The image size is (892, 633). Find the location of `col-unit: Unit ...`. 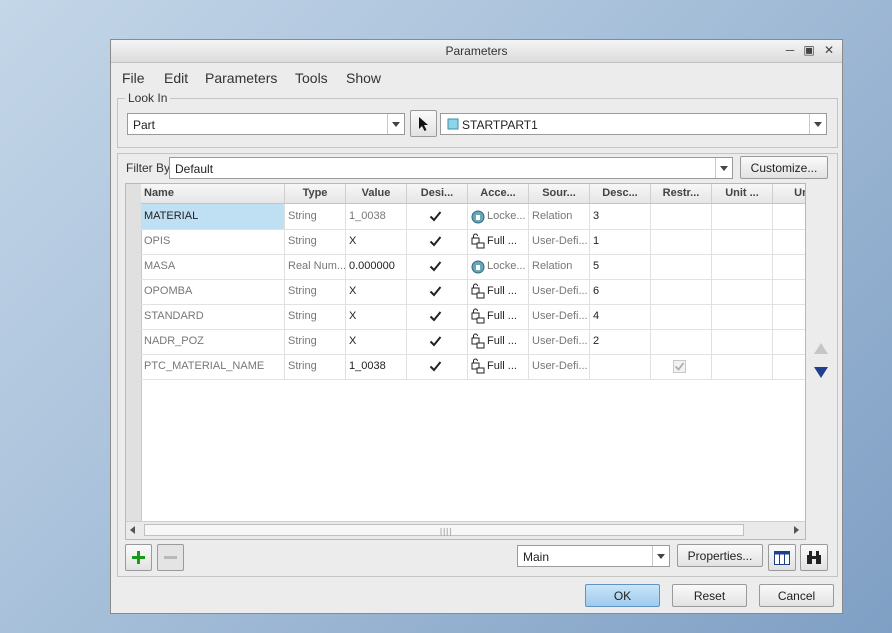

col-unit: Unit ... is located at coordinates (742, 193).